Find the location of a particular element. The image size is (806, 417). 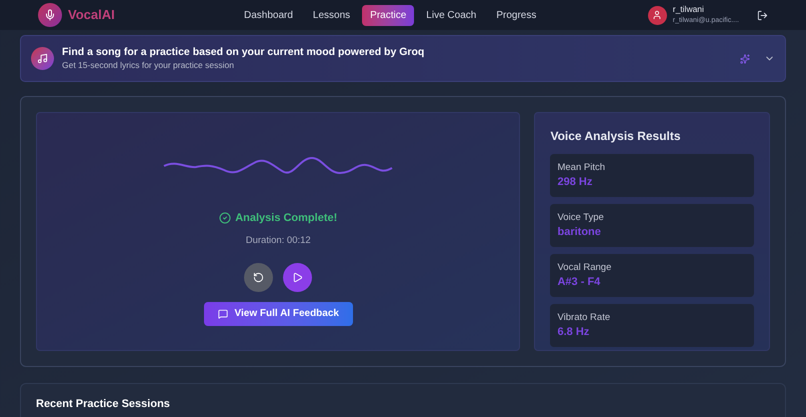

stat-label: Mean Pitch is located at coordinates (581, 168).